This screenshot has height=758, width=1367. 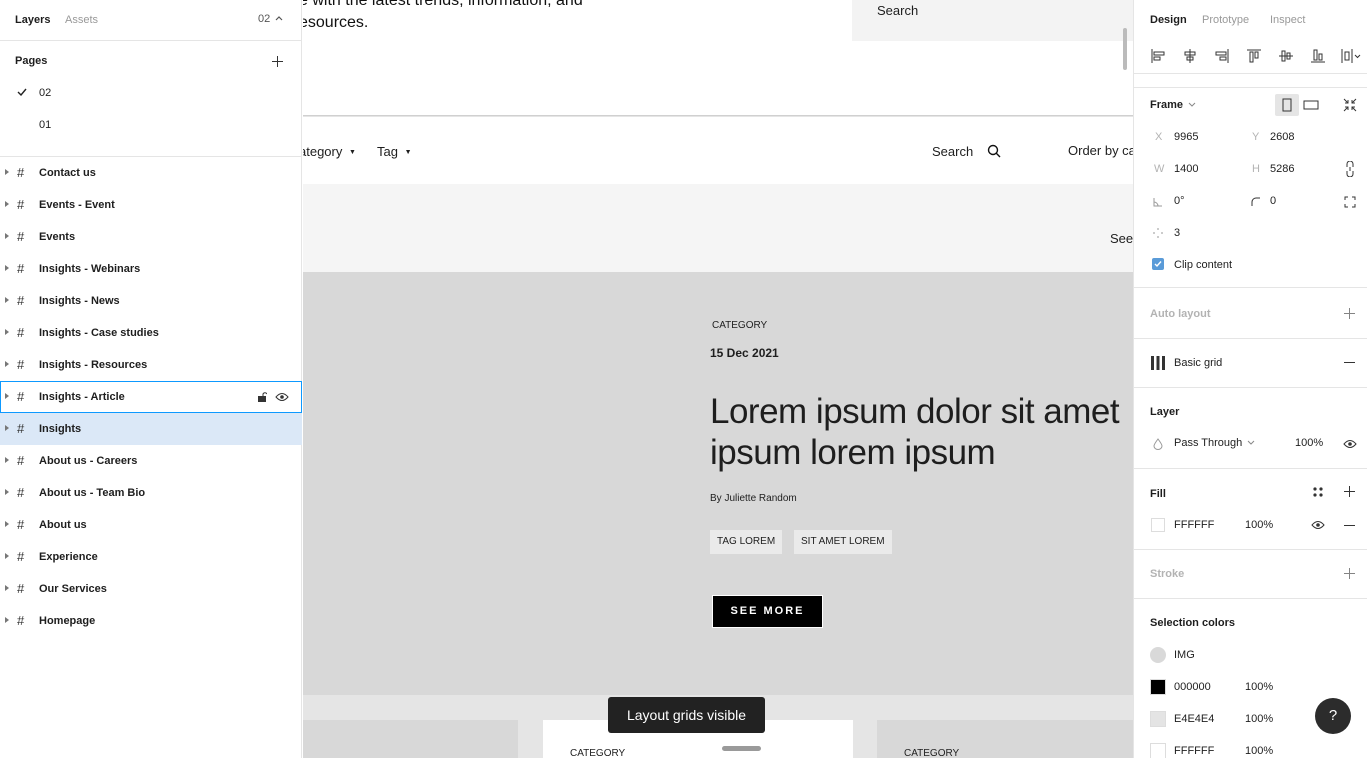 I want to click on unlock-icon, so click(x=262, y=397).